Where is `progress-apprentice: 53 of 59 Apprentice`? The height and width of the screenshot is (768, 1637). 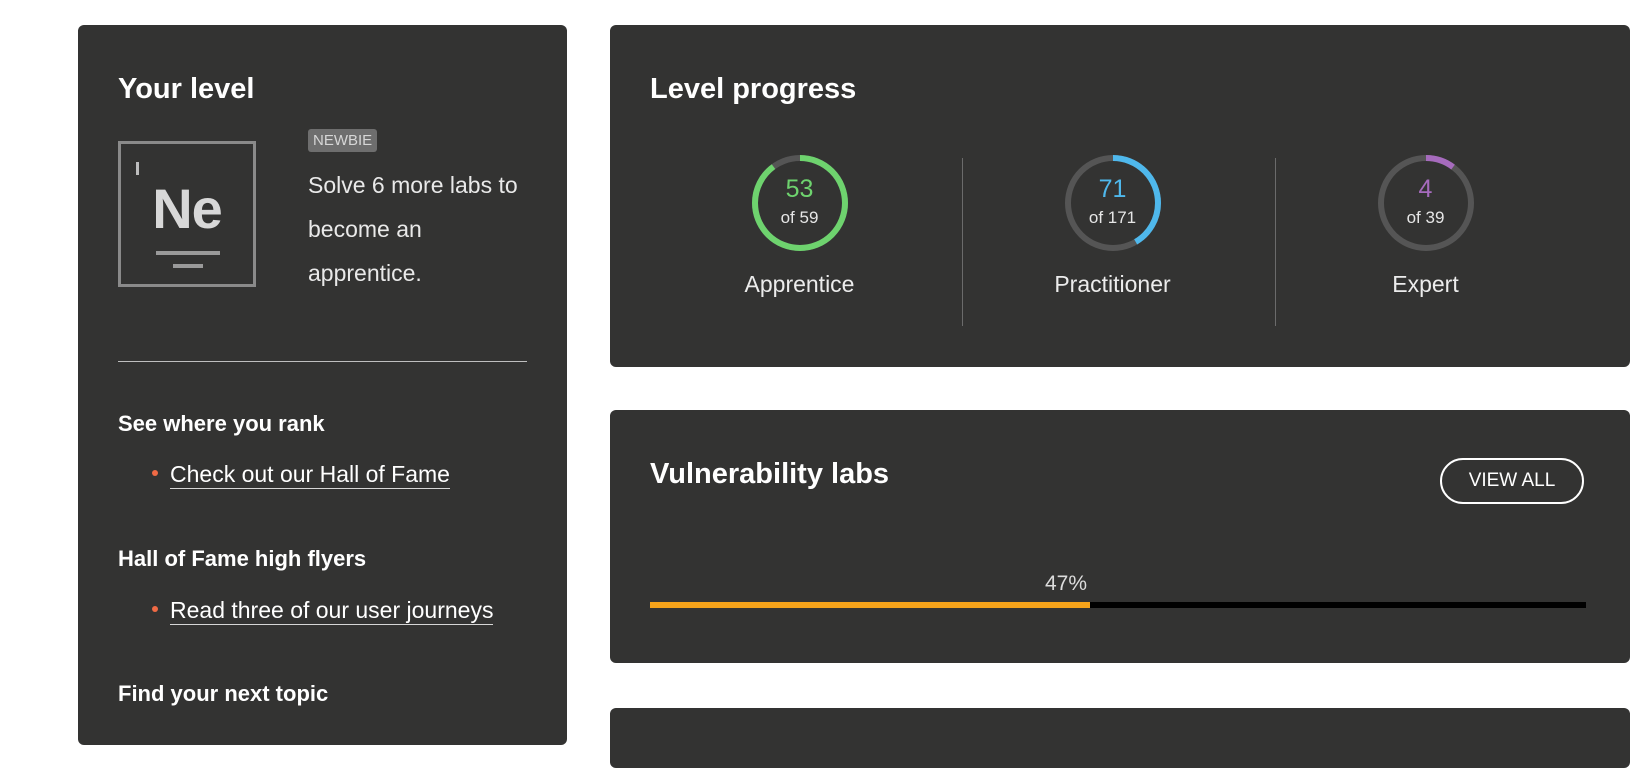 progress-apprentice: 53 of 59 Apprentice is located at coordinates (799, 238).